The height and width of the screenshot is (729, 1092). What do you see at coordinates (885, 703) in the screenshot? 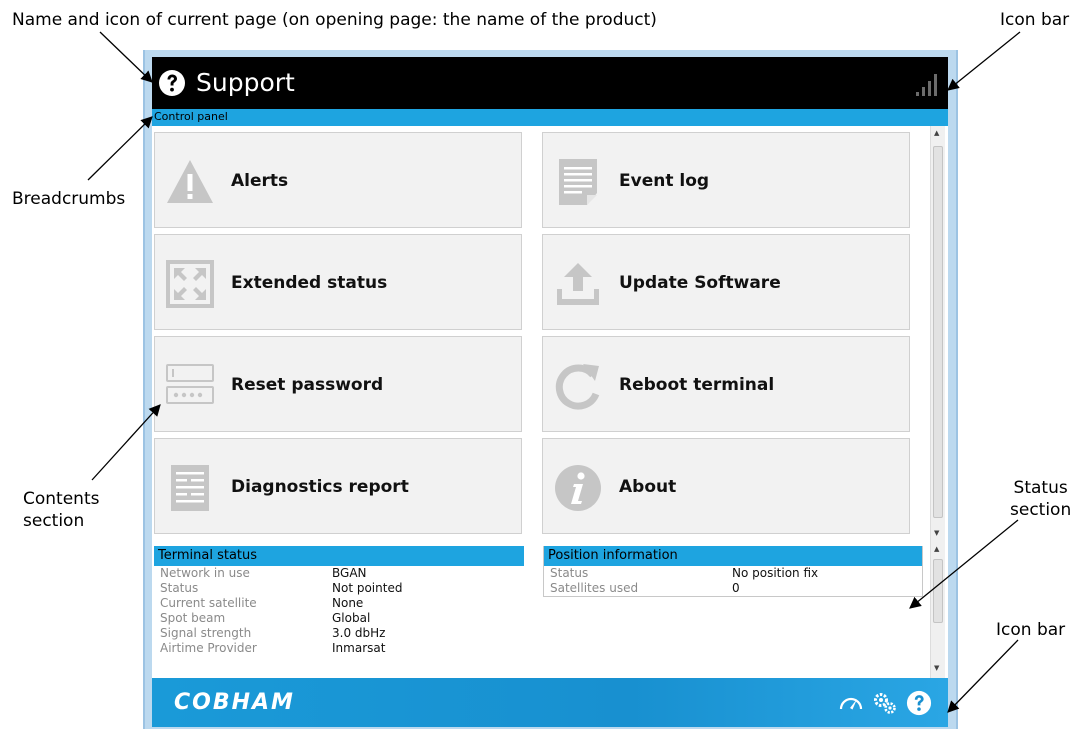
I see `settings-icon` at bounding box center [885, 703].